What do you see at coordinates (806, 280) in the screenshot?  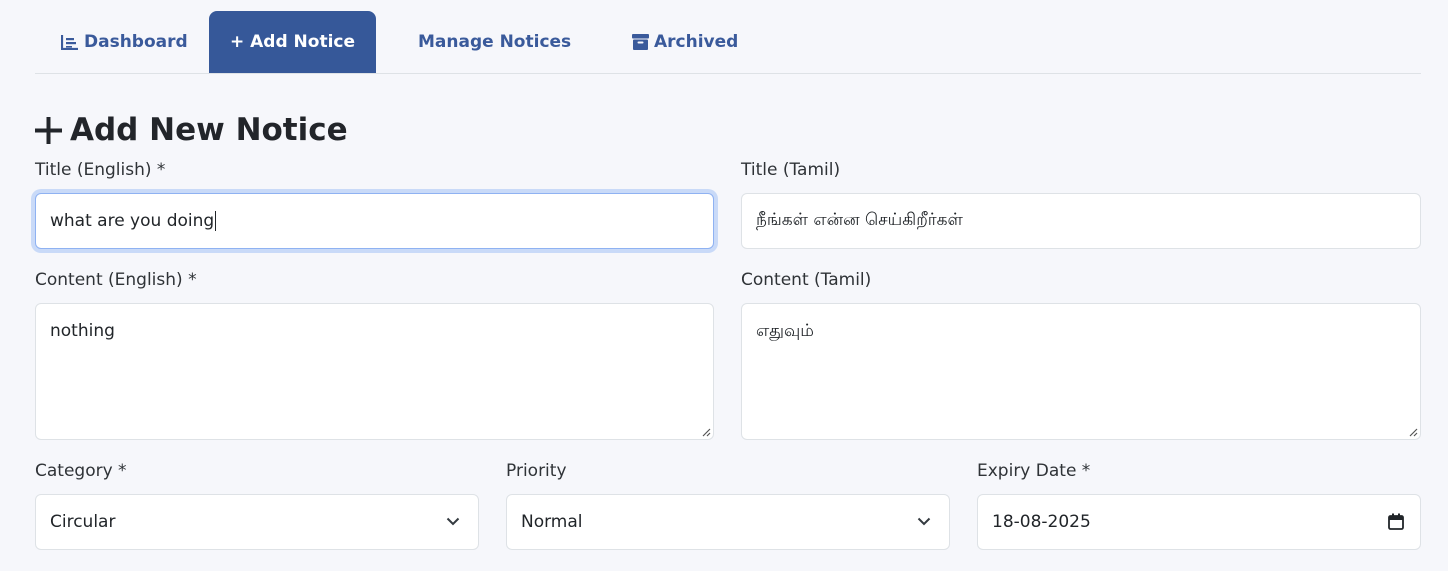 I see `content-tamil-label: Content (Tamil)` at bounding box center [806, 280].